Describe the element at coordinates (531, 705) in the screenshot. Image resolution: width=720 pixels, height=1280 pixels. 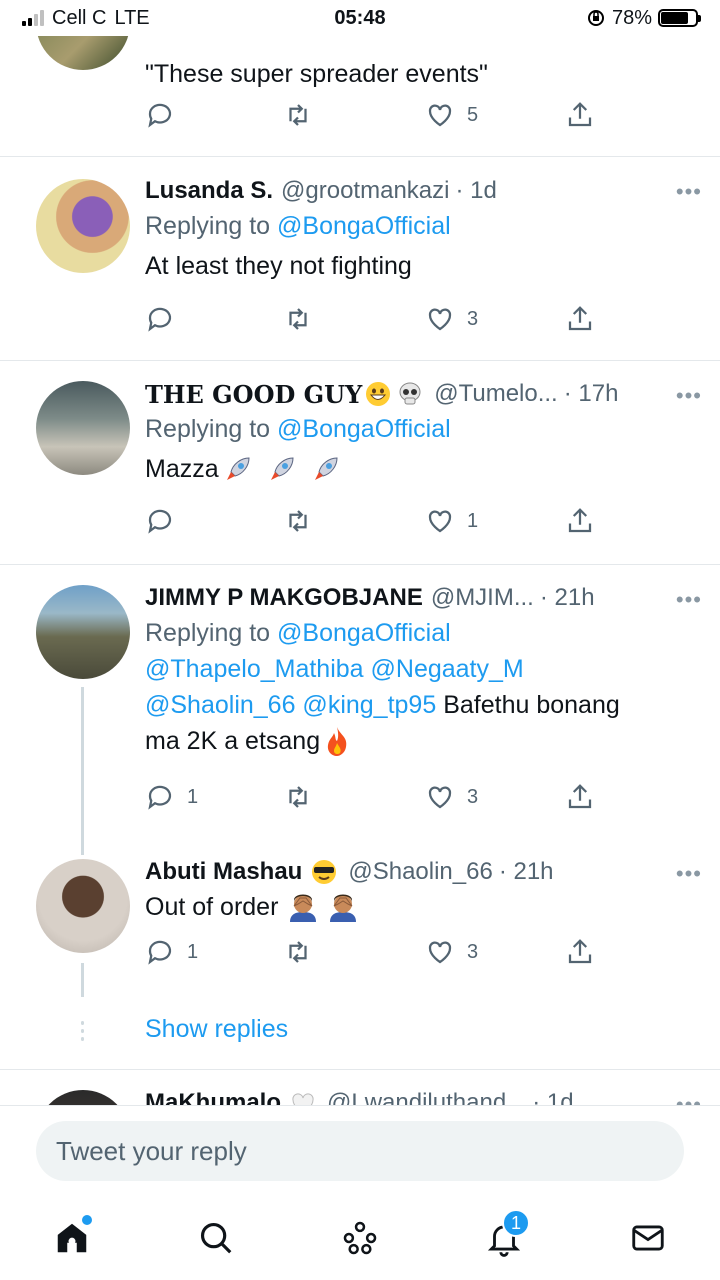
I see `tweet-text: Bafethu bonang` at that location.